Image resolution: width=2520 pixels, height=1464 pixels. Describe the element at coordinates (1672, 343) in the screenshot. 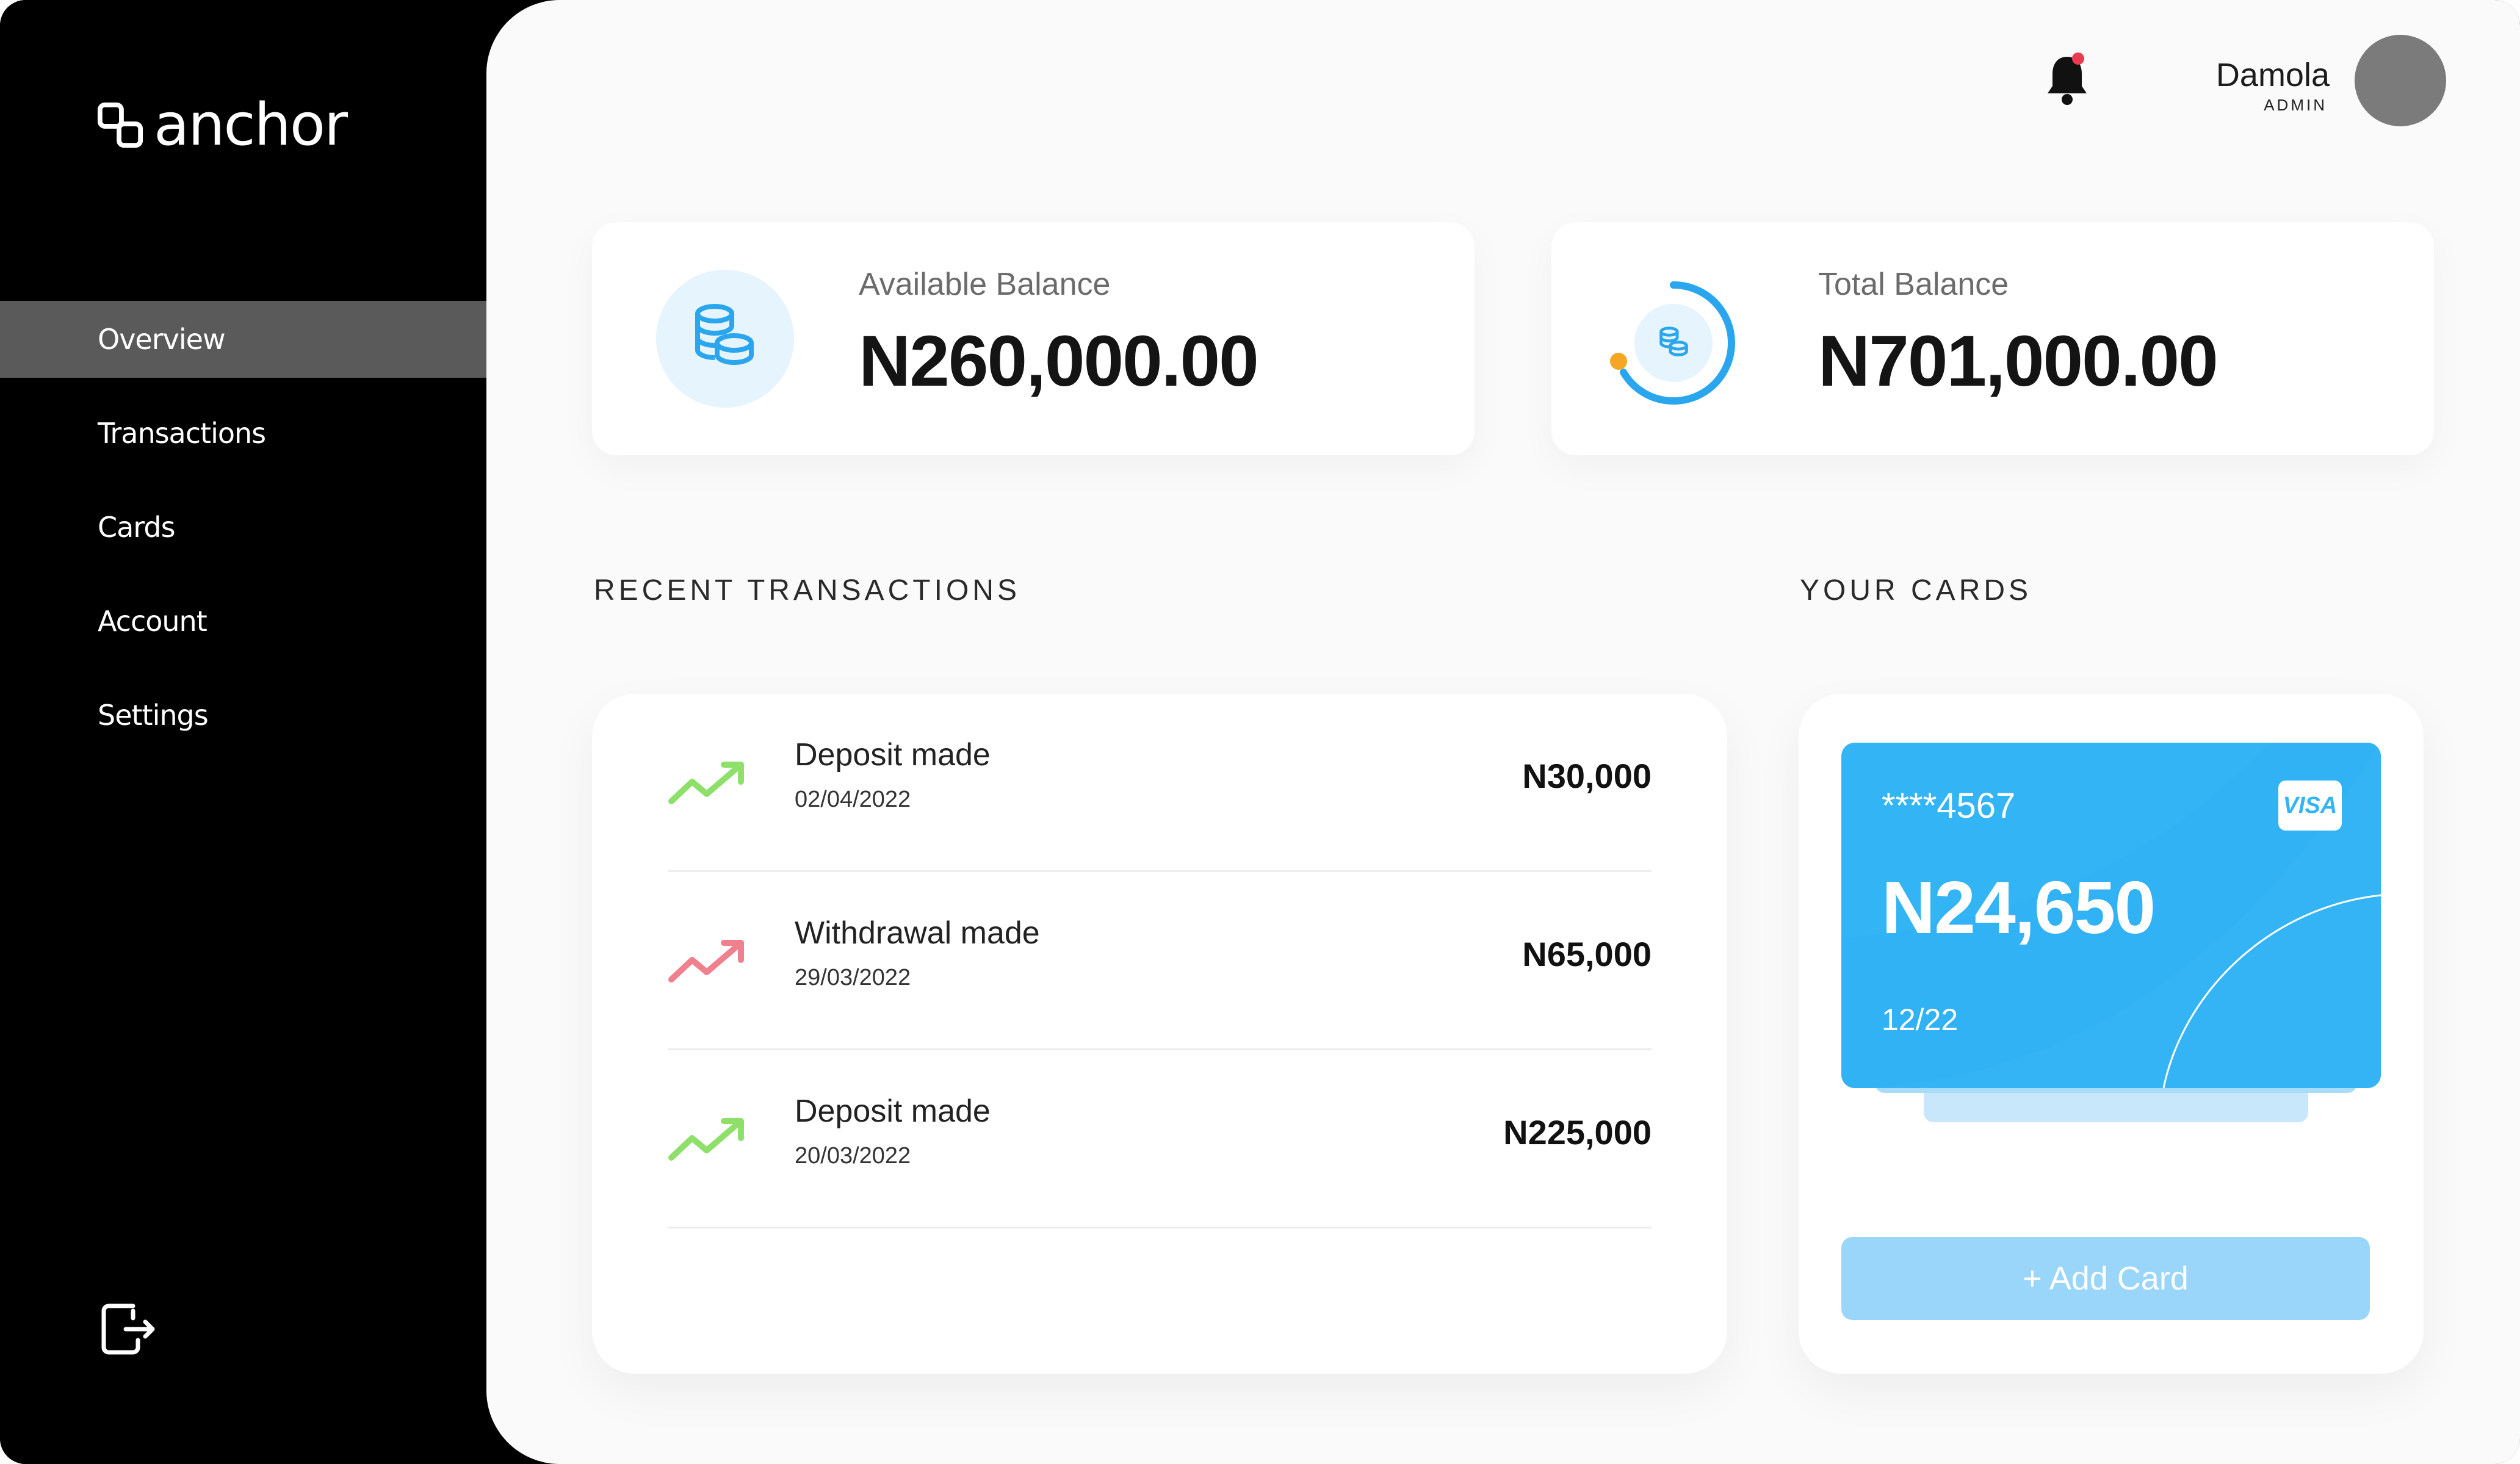

I see `balance-ring-icon` at that location.